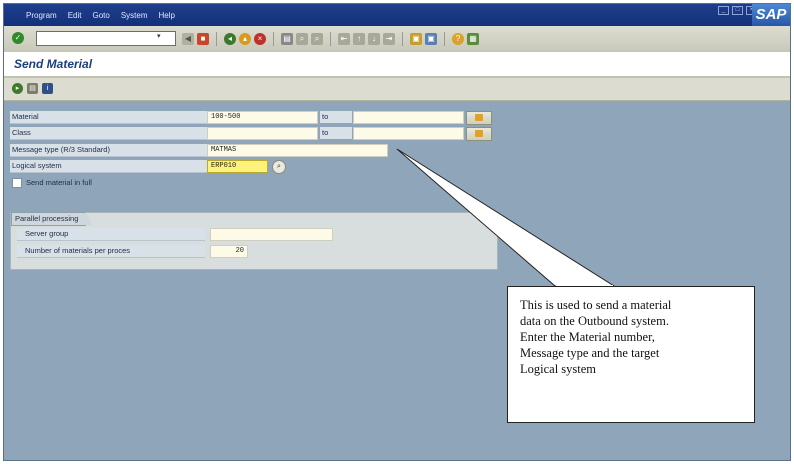 This screenshot has height=464, width=794. I want to click on callout-line: data on the Outbound system., so click(594, 321).